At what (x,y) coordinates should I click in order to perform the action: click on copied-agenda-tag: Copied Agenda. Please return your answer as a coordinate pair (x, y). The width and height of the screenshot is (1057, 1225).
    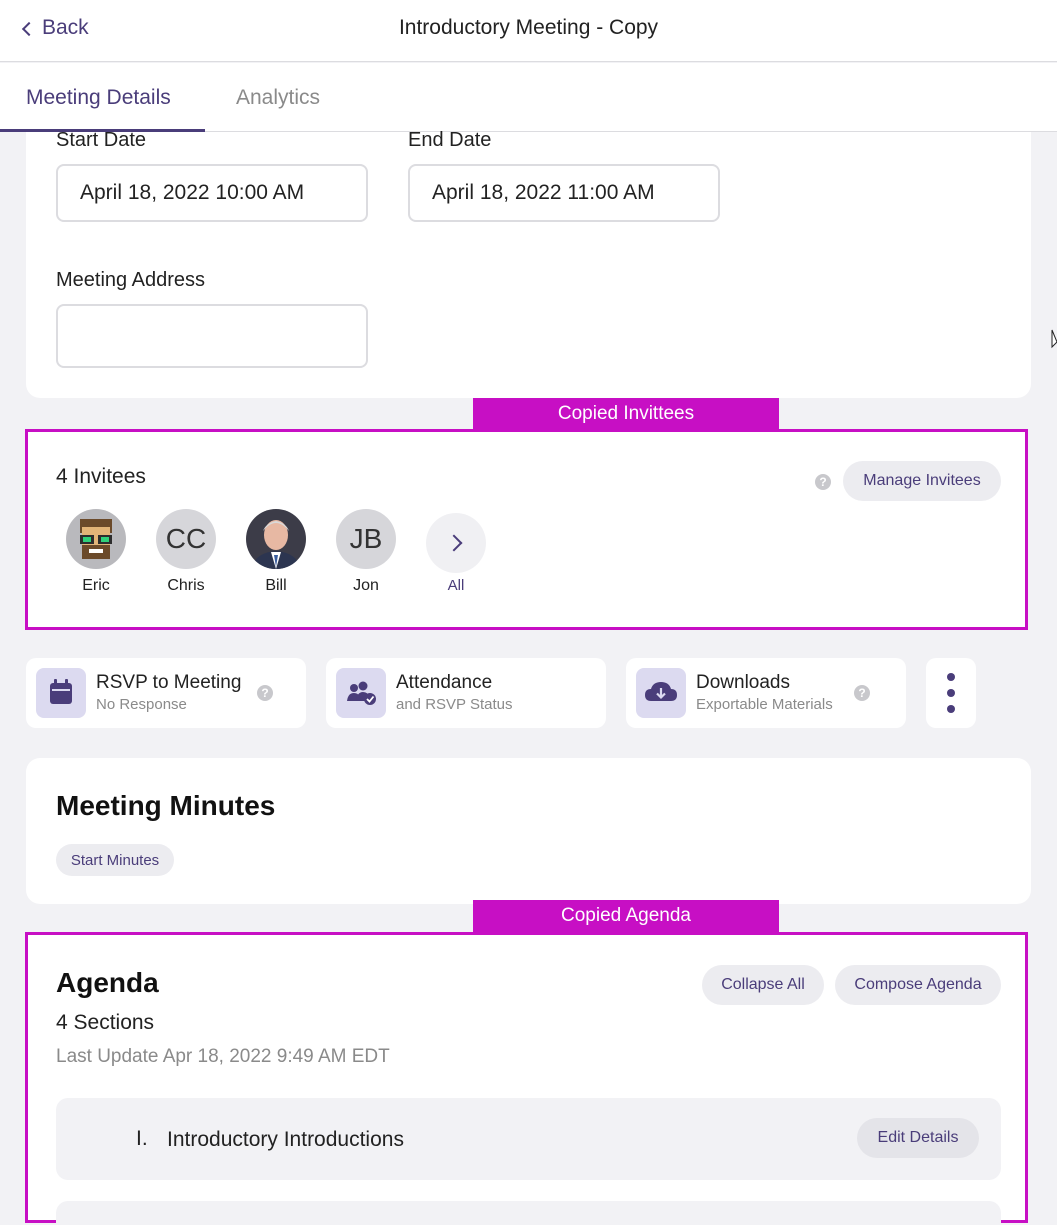
    Looking at the image, I should click on (626, 916).